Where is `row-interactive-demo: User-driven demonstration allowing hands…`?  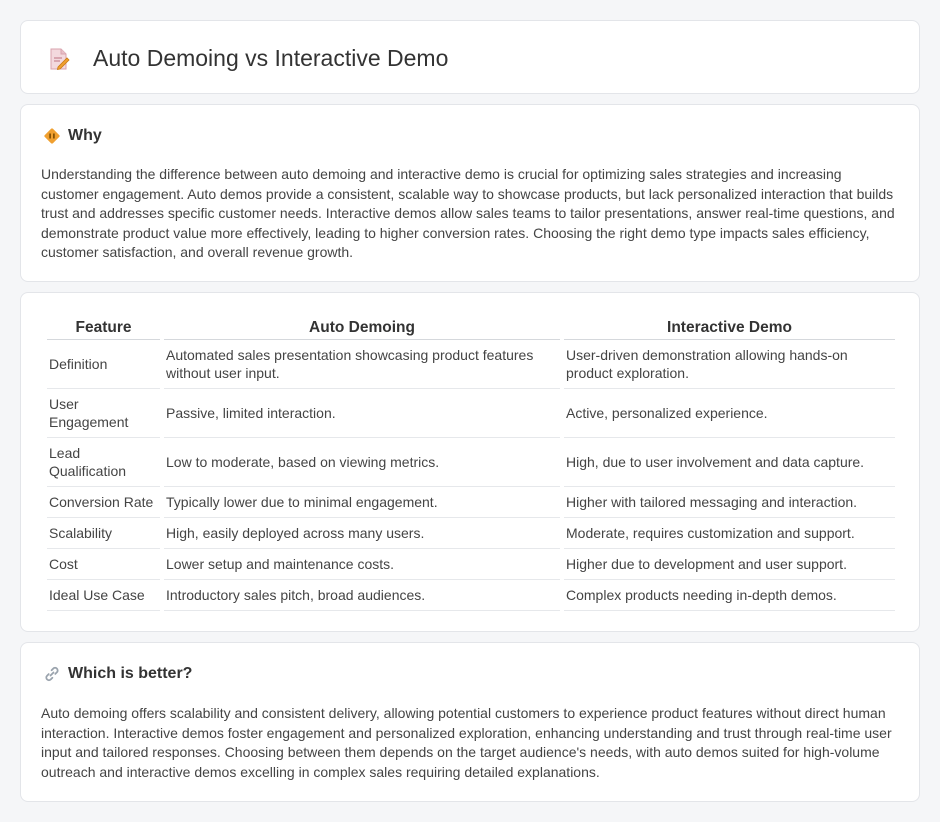 row-interactive-demo: User-driven demonstration allowing hands… is located at coordinates (729, 364).